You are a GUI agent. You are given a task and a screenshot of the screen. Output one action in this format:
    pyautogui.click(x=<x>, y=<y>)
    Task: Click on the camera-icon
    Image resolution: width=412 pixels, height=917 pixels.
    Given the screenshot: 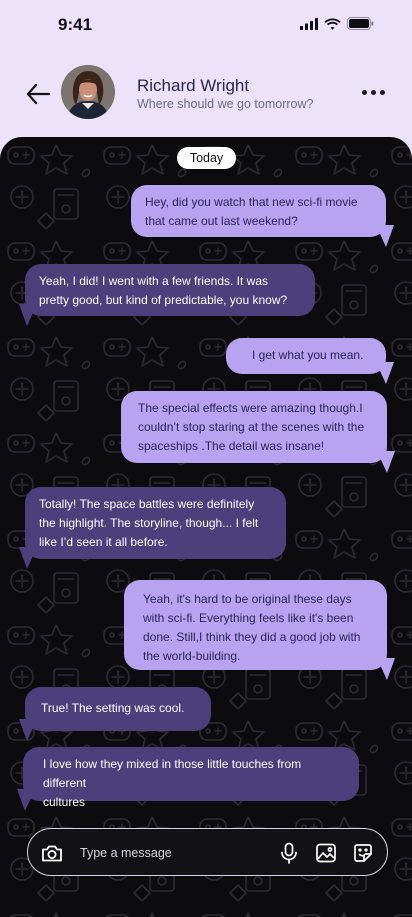 What is the action you would take?
    pyautogui.click(x=52, y=853)
    